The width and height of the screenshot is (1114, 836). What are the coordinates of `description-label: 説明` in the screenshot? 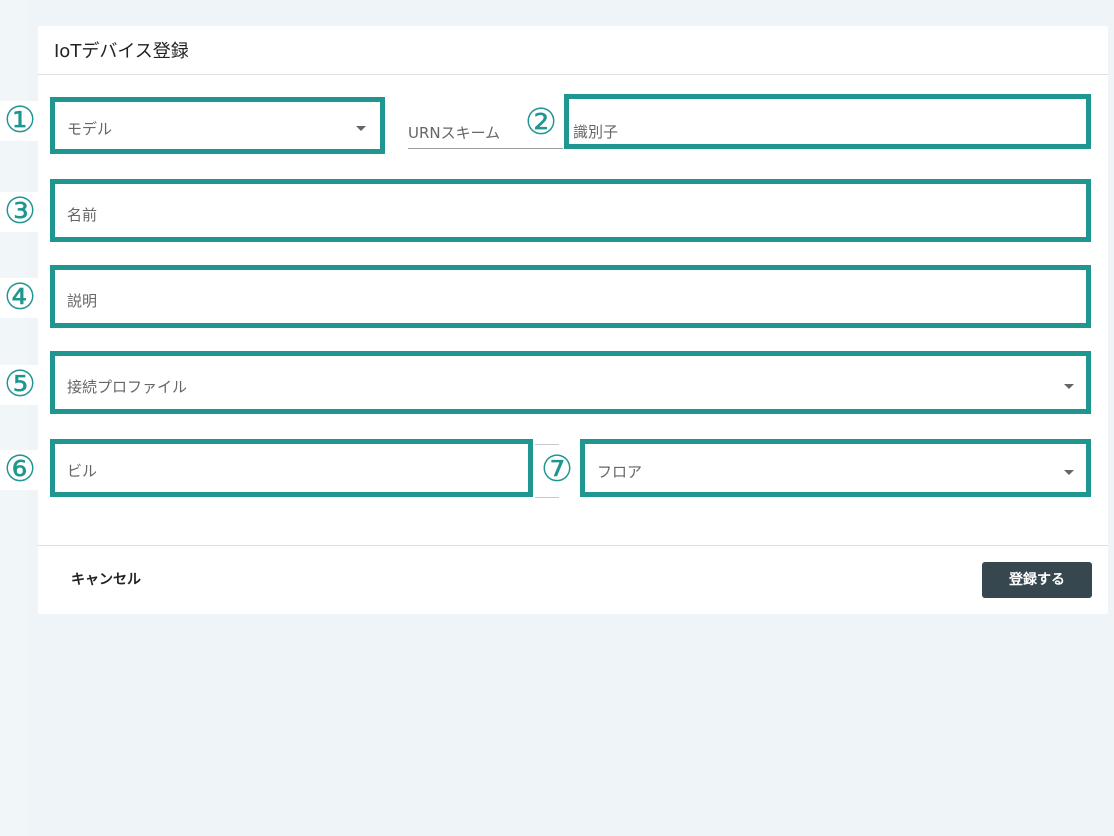 It's located at (82, 301).